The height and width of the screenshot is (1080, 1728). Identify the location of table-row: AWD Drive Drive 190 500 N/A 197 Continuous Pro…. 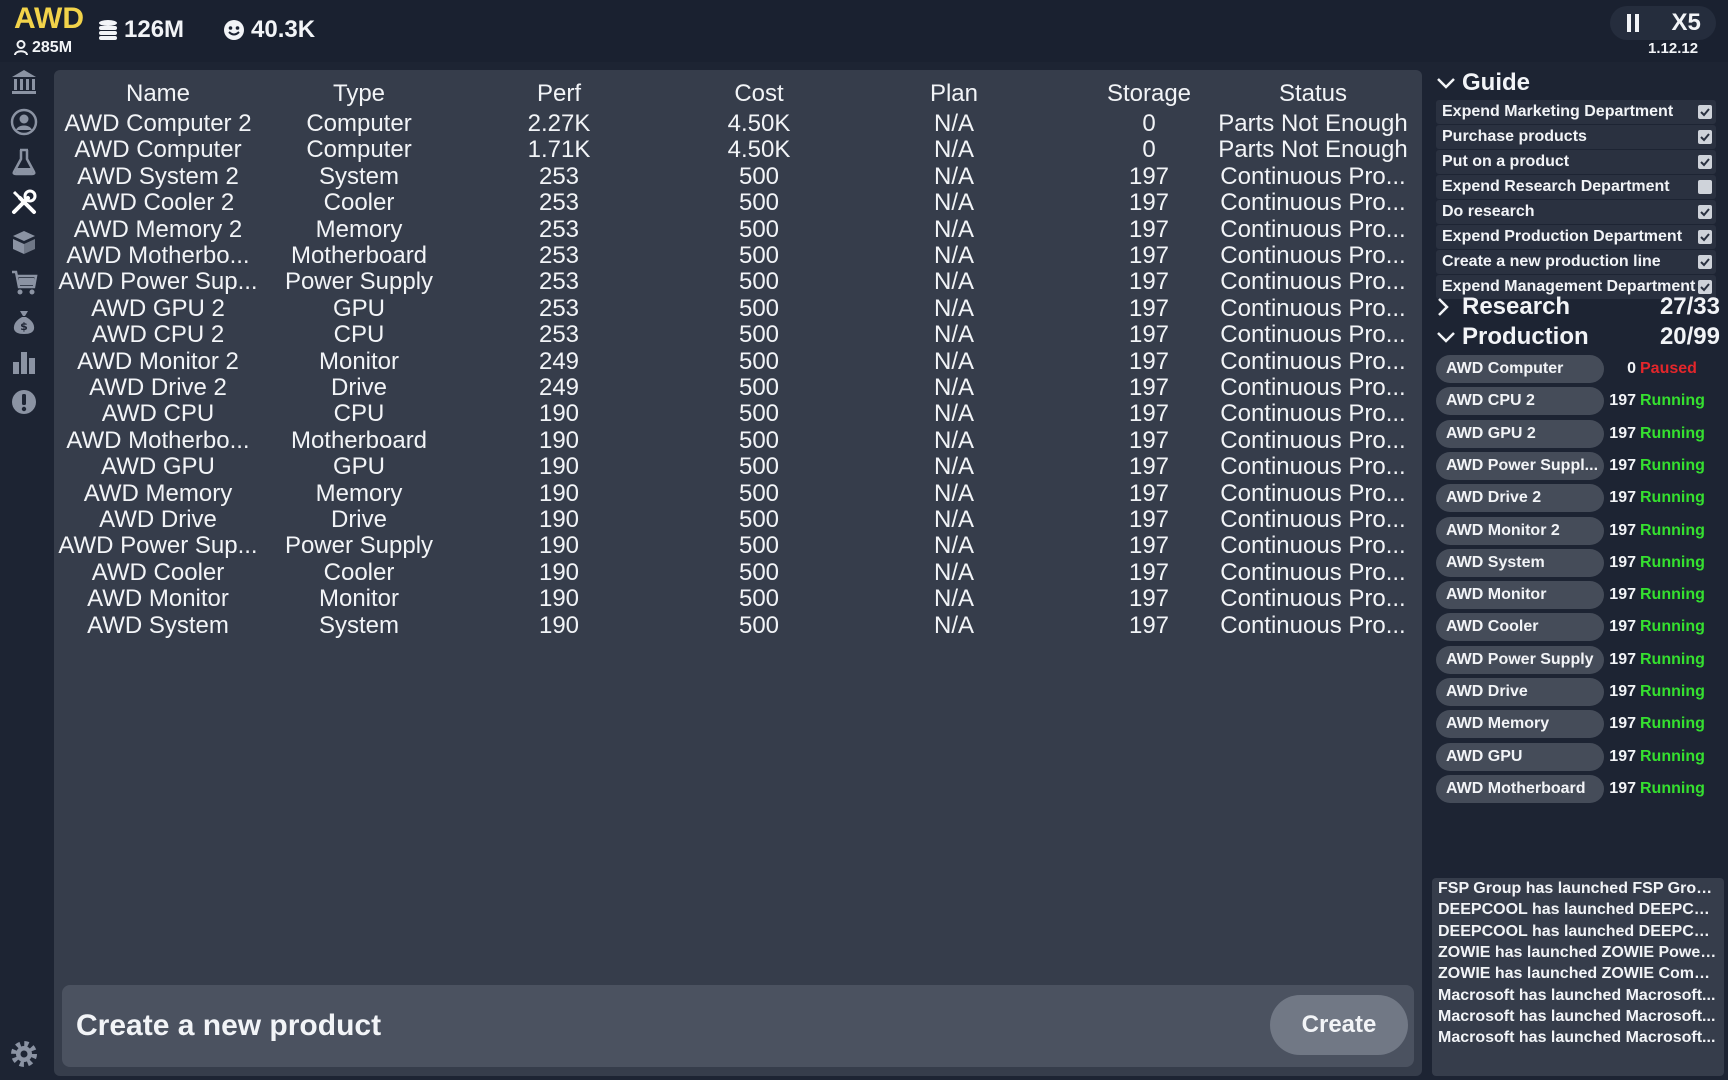
(738, 520).